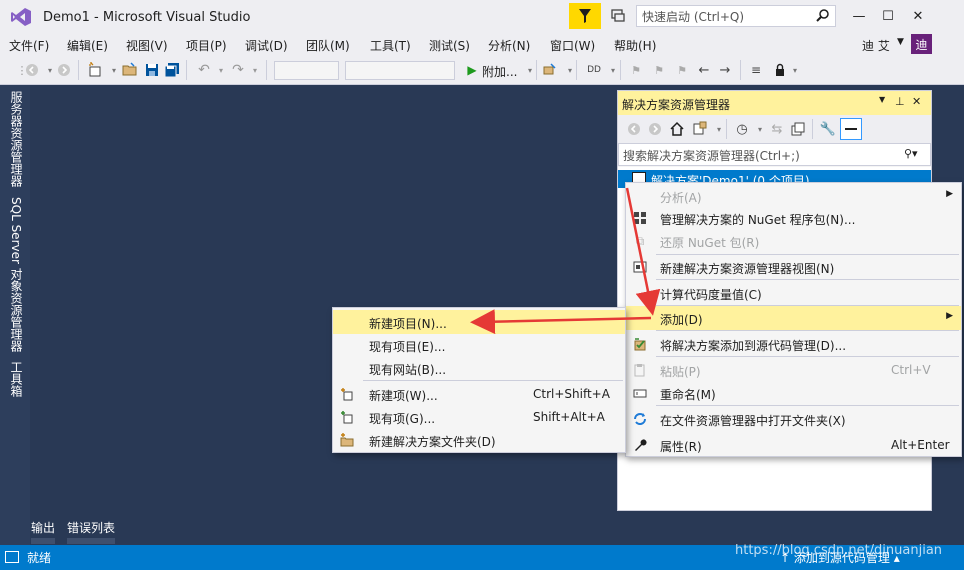 The image size is (964, 570). I want to click on feedback-icon, so click(618, 16).